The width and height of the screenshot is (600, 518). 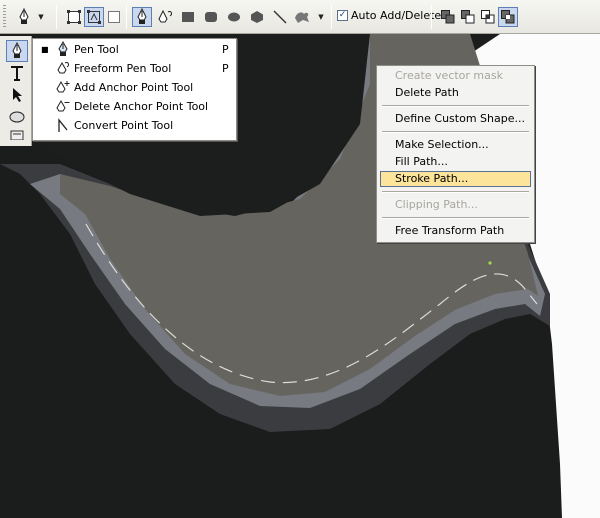 I want to click on intersect-path-areas-icon, so click(x=488, y=17).